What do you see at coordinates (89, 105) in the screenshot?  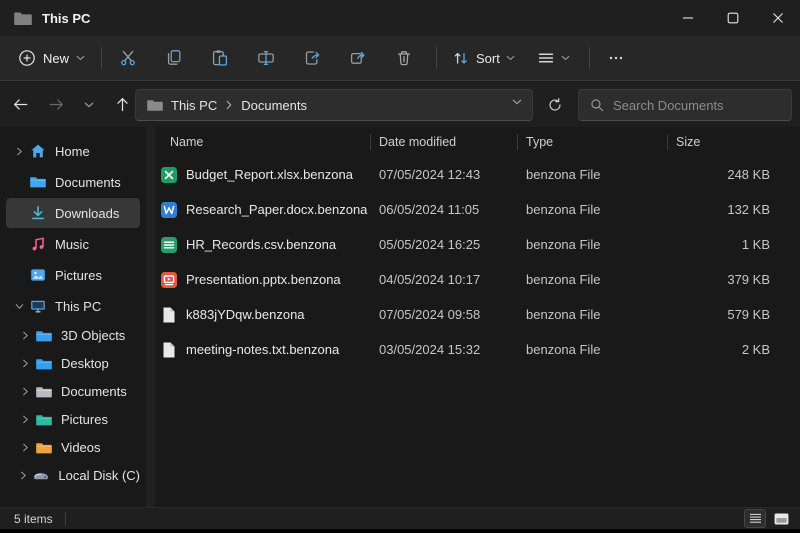 I see `history-dropdown-button` at bounding box center [89, 105].